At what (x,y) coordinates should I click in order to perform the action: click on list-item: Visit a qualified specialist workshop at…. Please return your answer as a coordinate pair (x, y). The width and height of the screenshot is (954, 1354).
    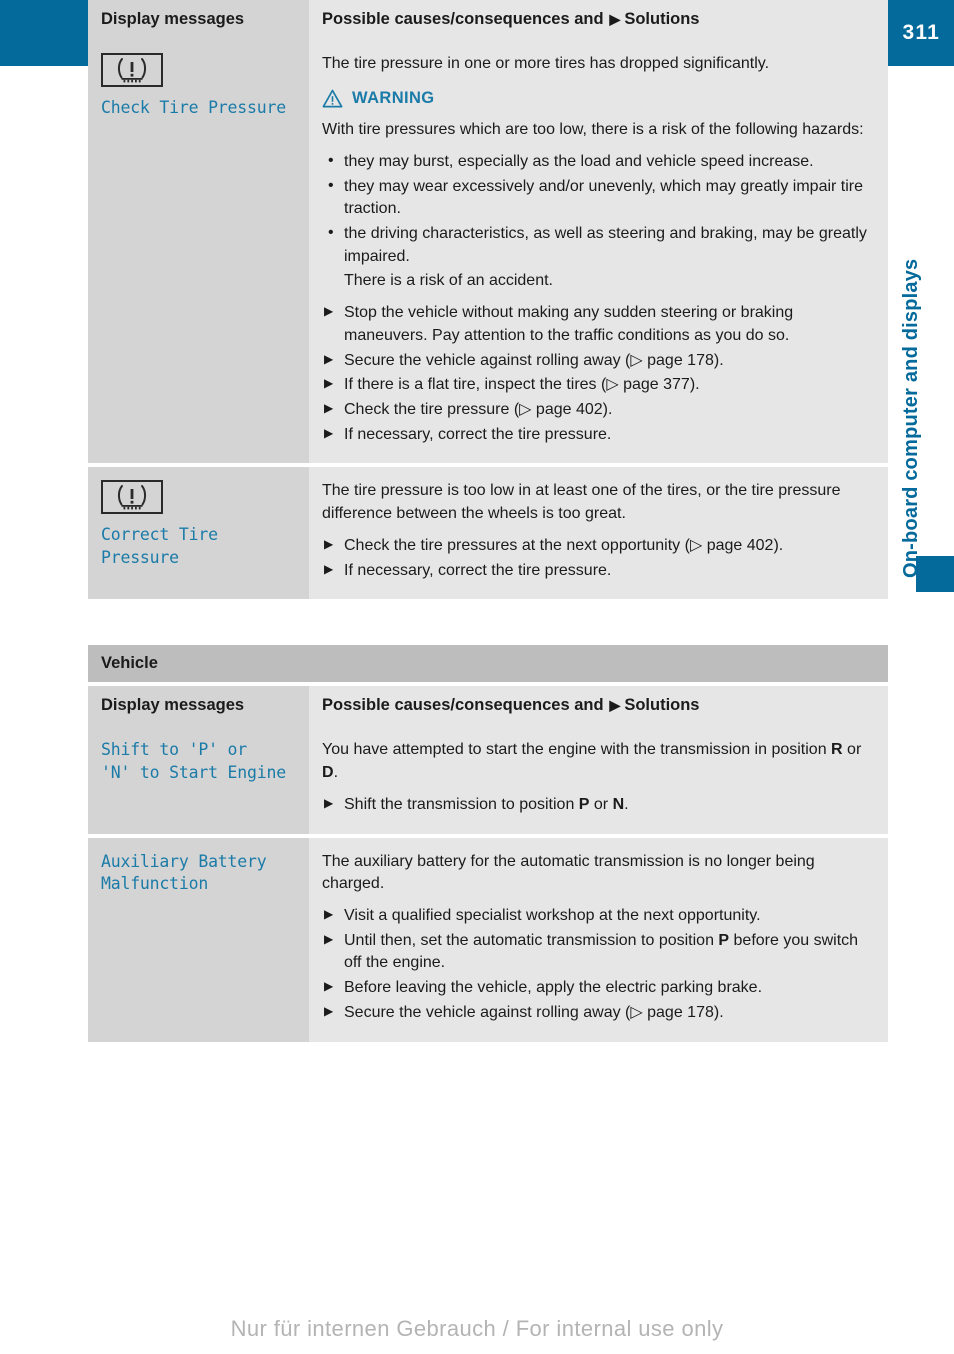
    Looking at the image, I should click on (598, 916).